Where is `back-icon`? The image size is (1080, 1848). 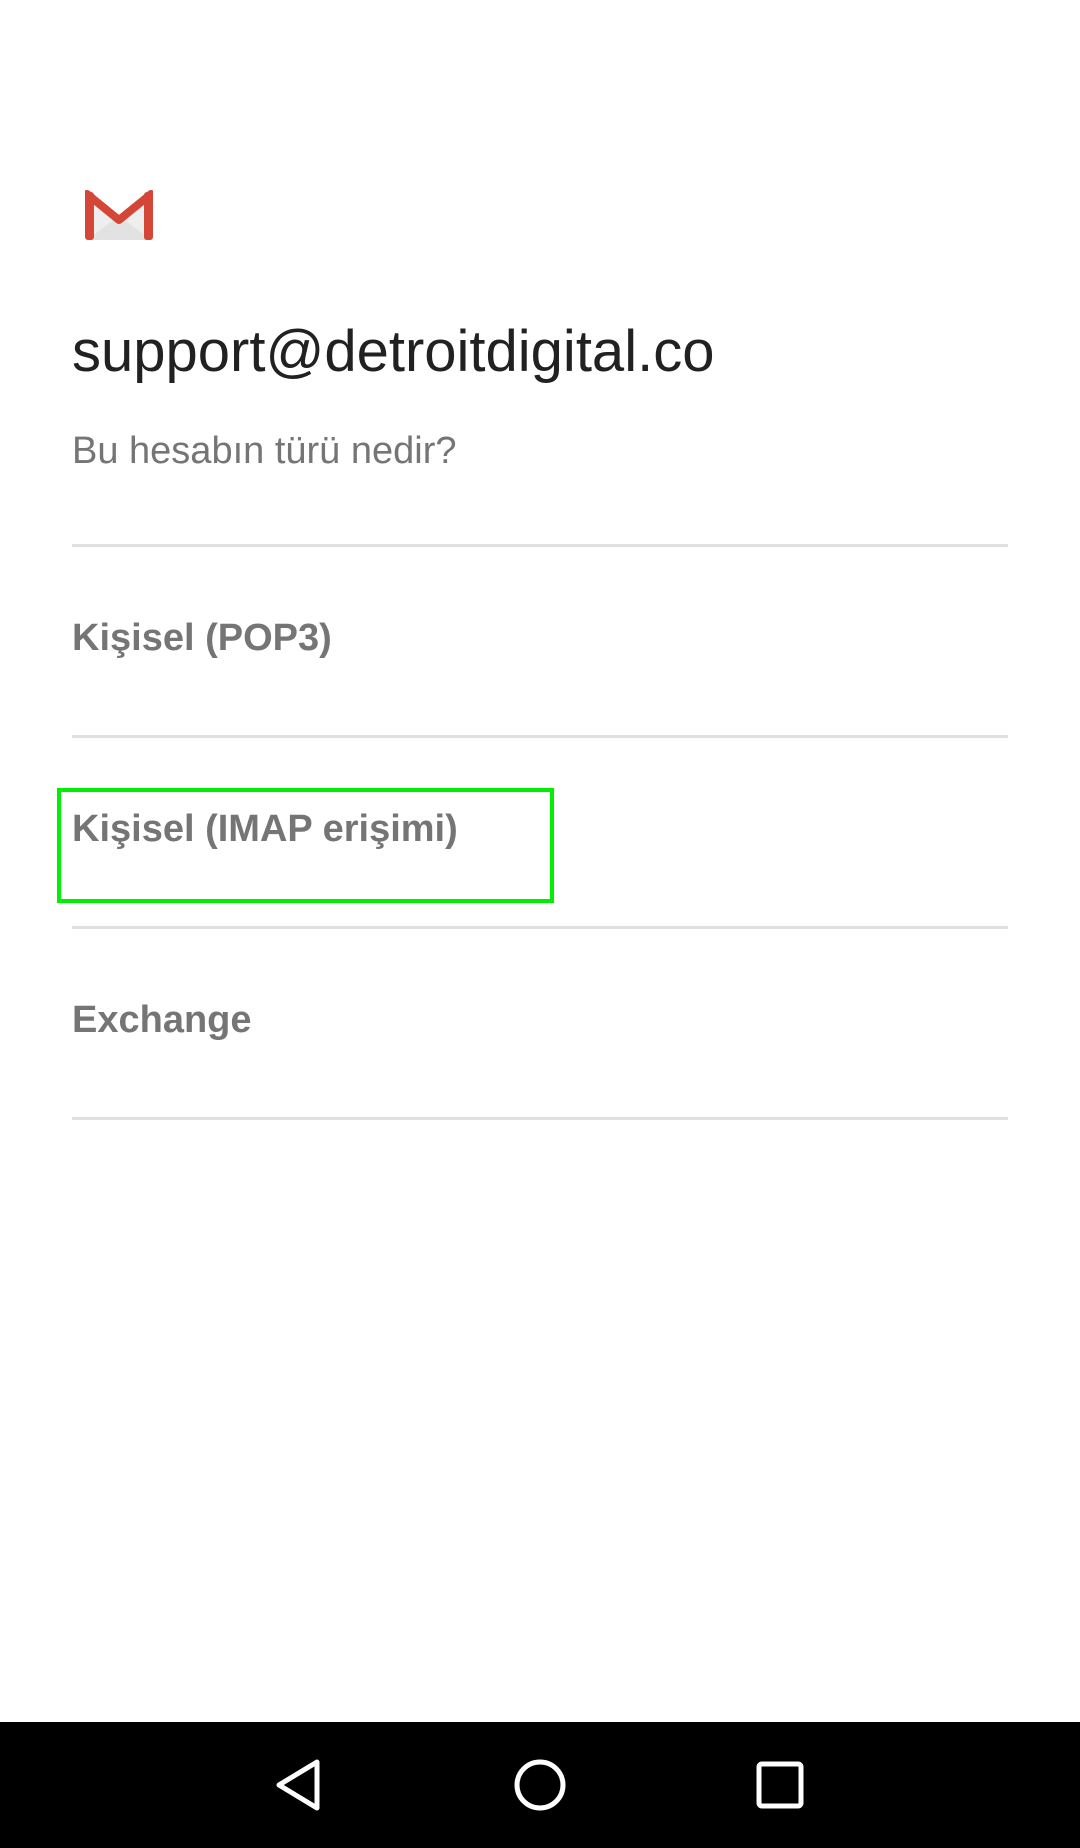
back-icon is located at coordinates (300, 1785).